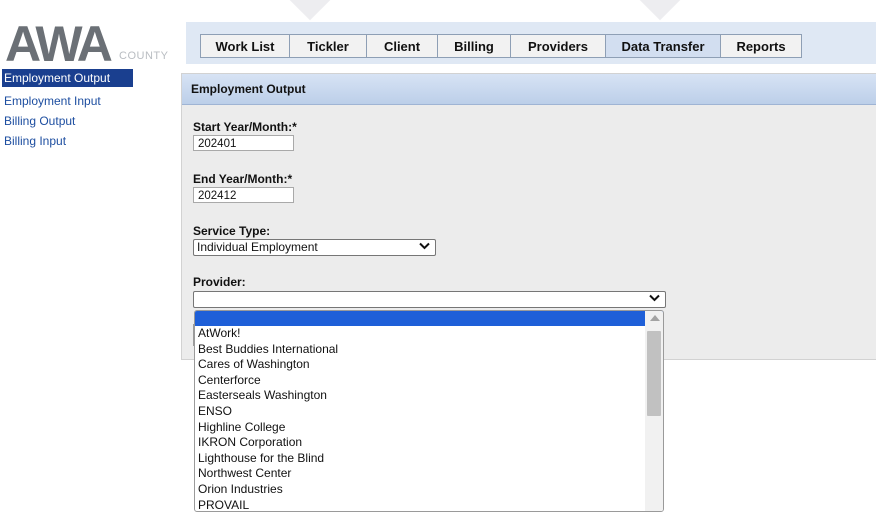  I want to click on start-year-month-label: Start Year/Month:*, so click(245, 127).